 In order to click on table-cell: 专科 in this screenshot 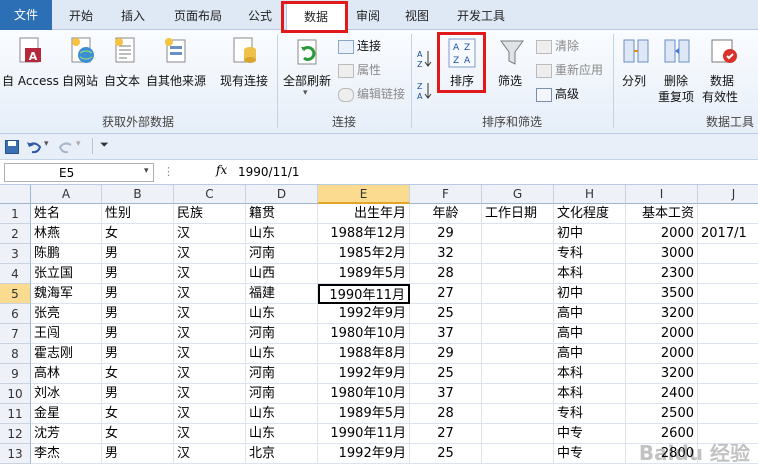, I will do `click(590, 254)`.